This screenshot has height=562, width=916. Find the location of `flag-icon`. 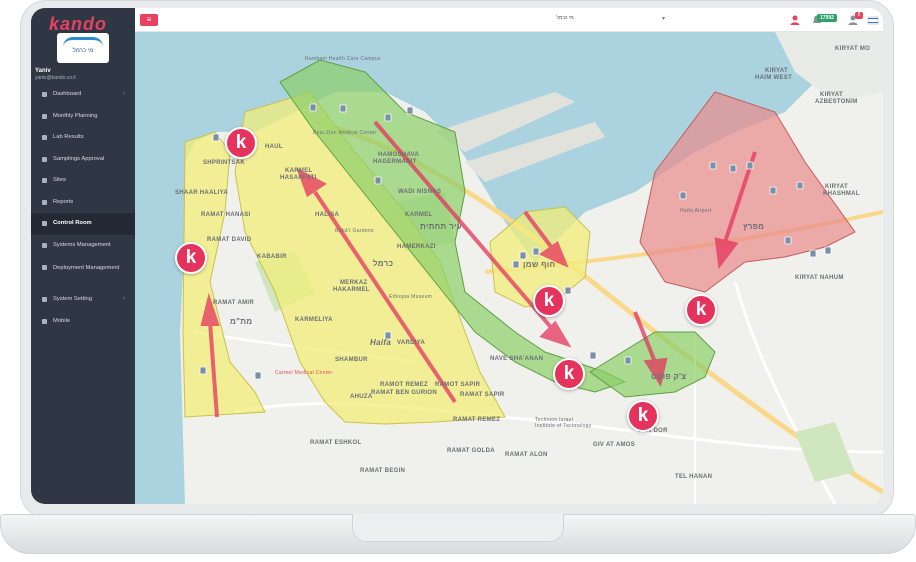

flag-icon is located at coordinates (873, 20).